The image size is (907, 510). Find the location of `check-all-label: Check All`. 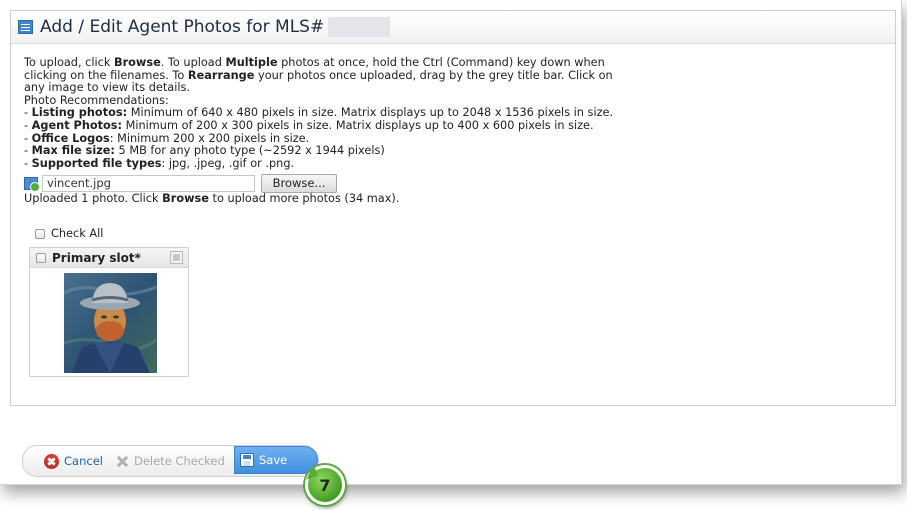

check-all-label: Check All is located at coordinates (77, 233).